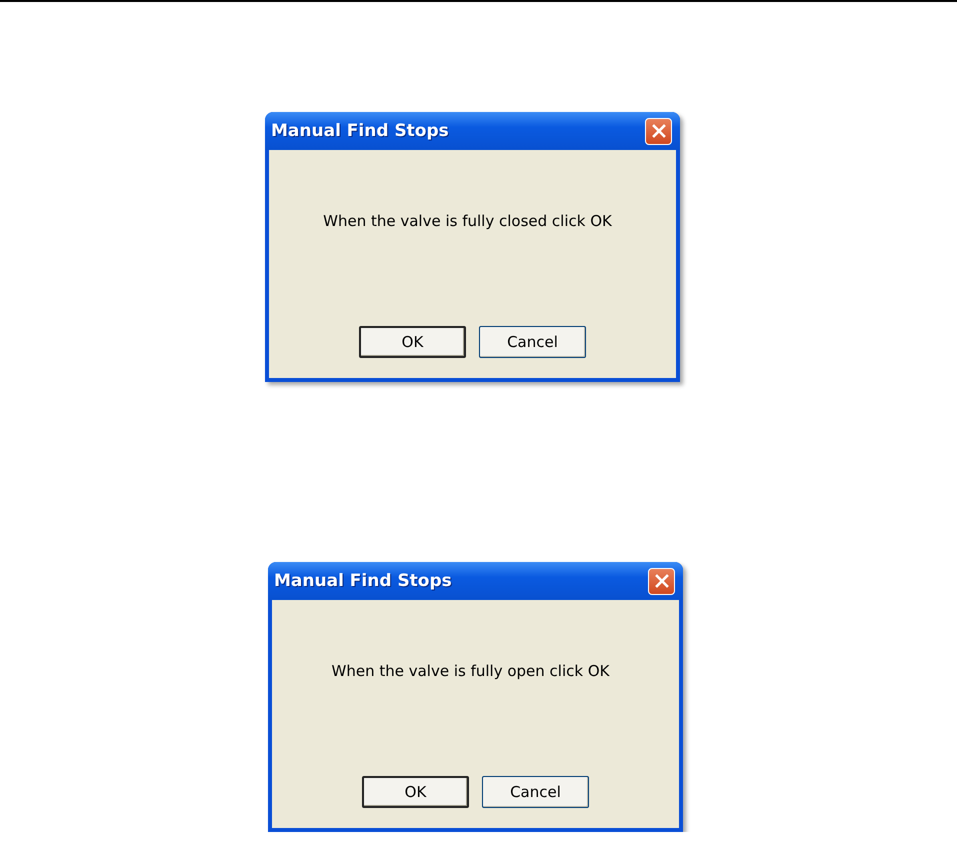 The image size is (957, 841). I want to click on message-text: When the valve is fully open click OK, so click(471, 671).